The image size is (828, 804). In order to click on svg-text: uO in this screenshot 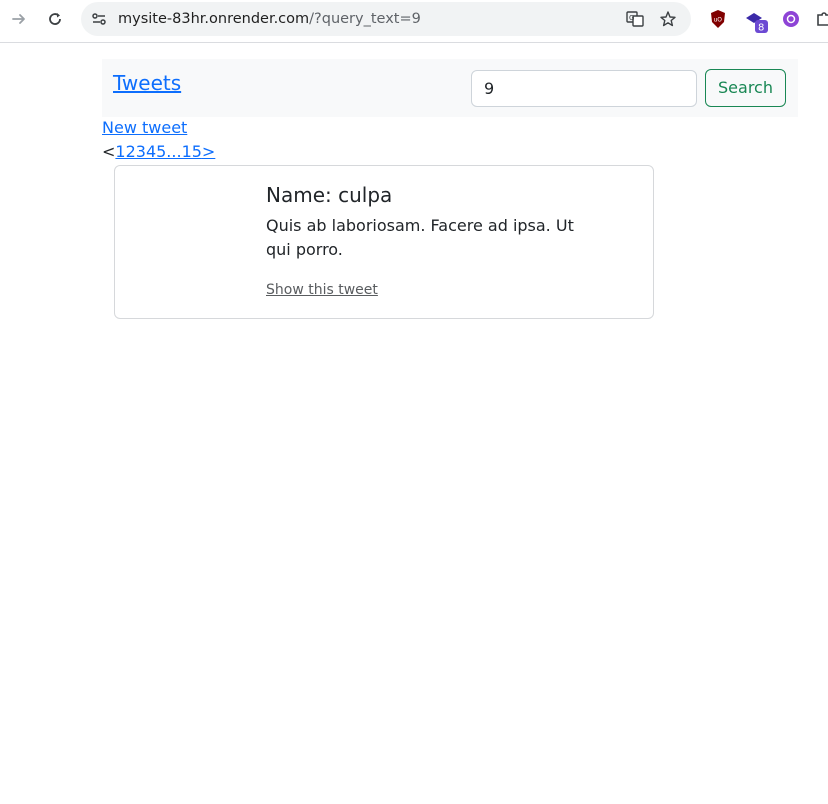, I will do `click(718, 20)`.